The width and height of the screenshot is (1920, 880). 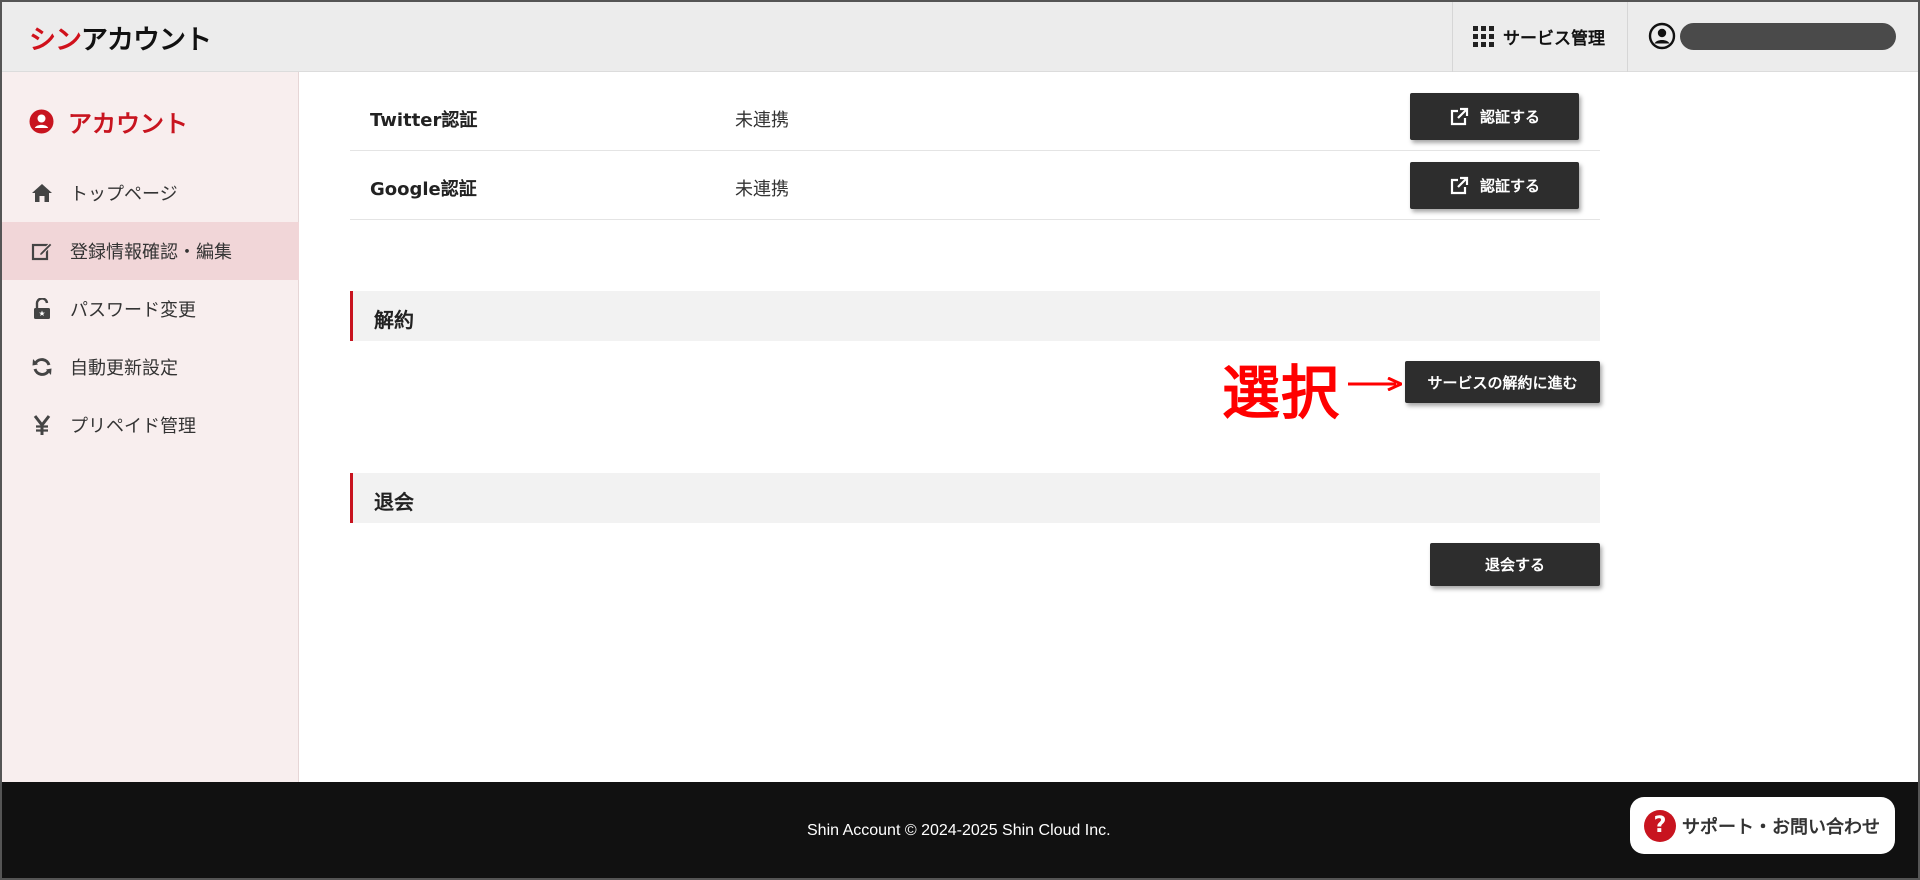 I want to click on service-cancel-button: サービスの解約に進む, so click(x=1502, y=382).